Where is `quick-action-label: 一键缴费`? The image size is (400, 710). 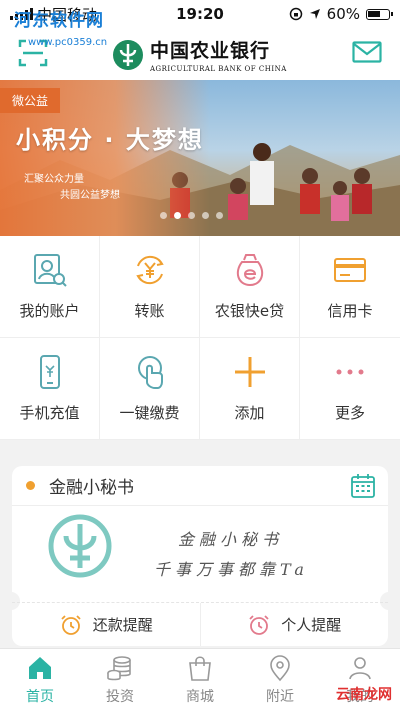 quick-action-label: 一键缴费 is located at coordinates (149, 413).